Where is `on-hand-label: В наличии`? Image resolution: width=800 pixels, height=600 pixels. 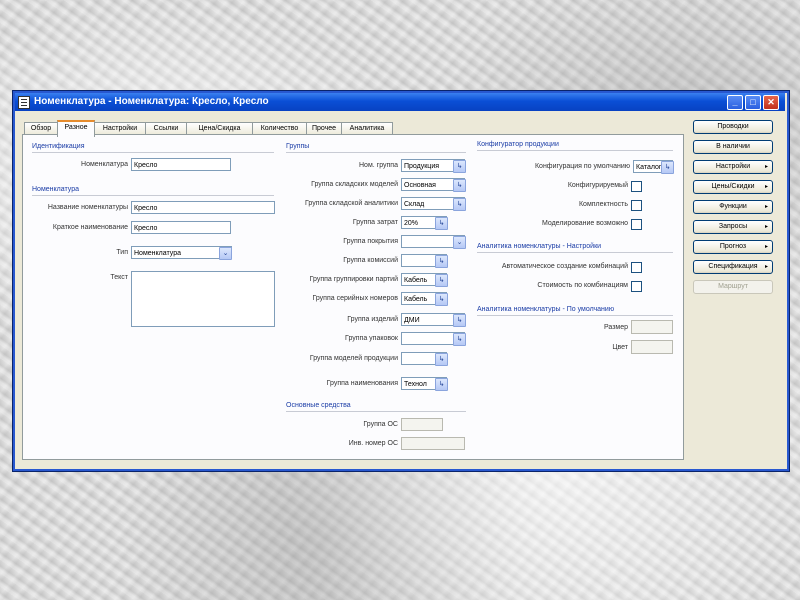
on-hand-label: В наличии is located at coordinates (733, 146).